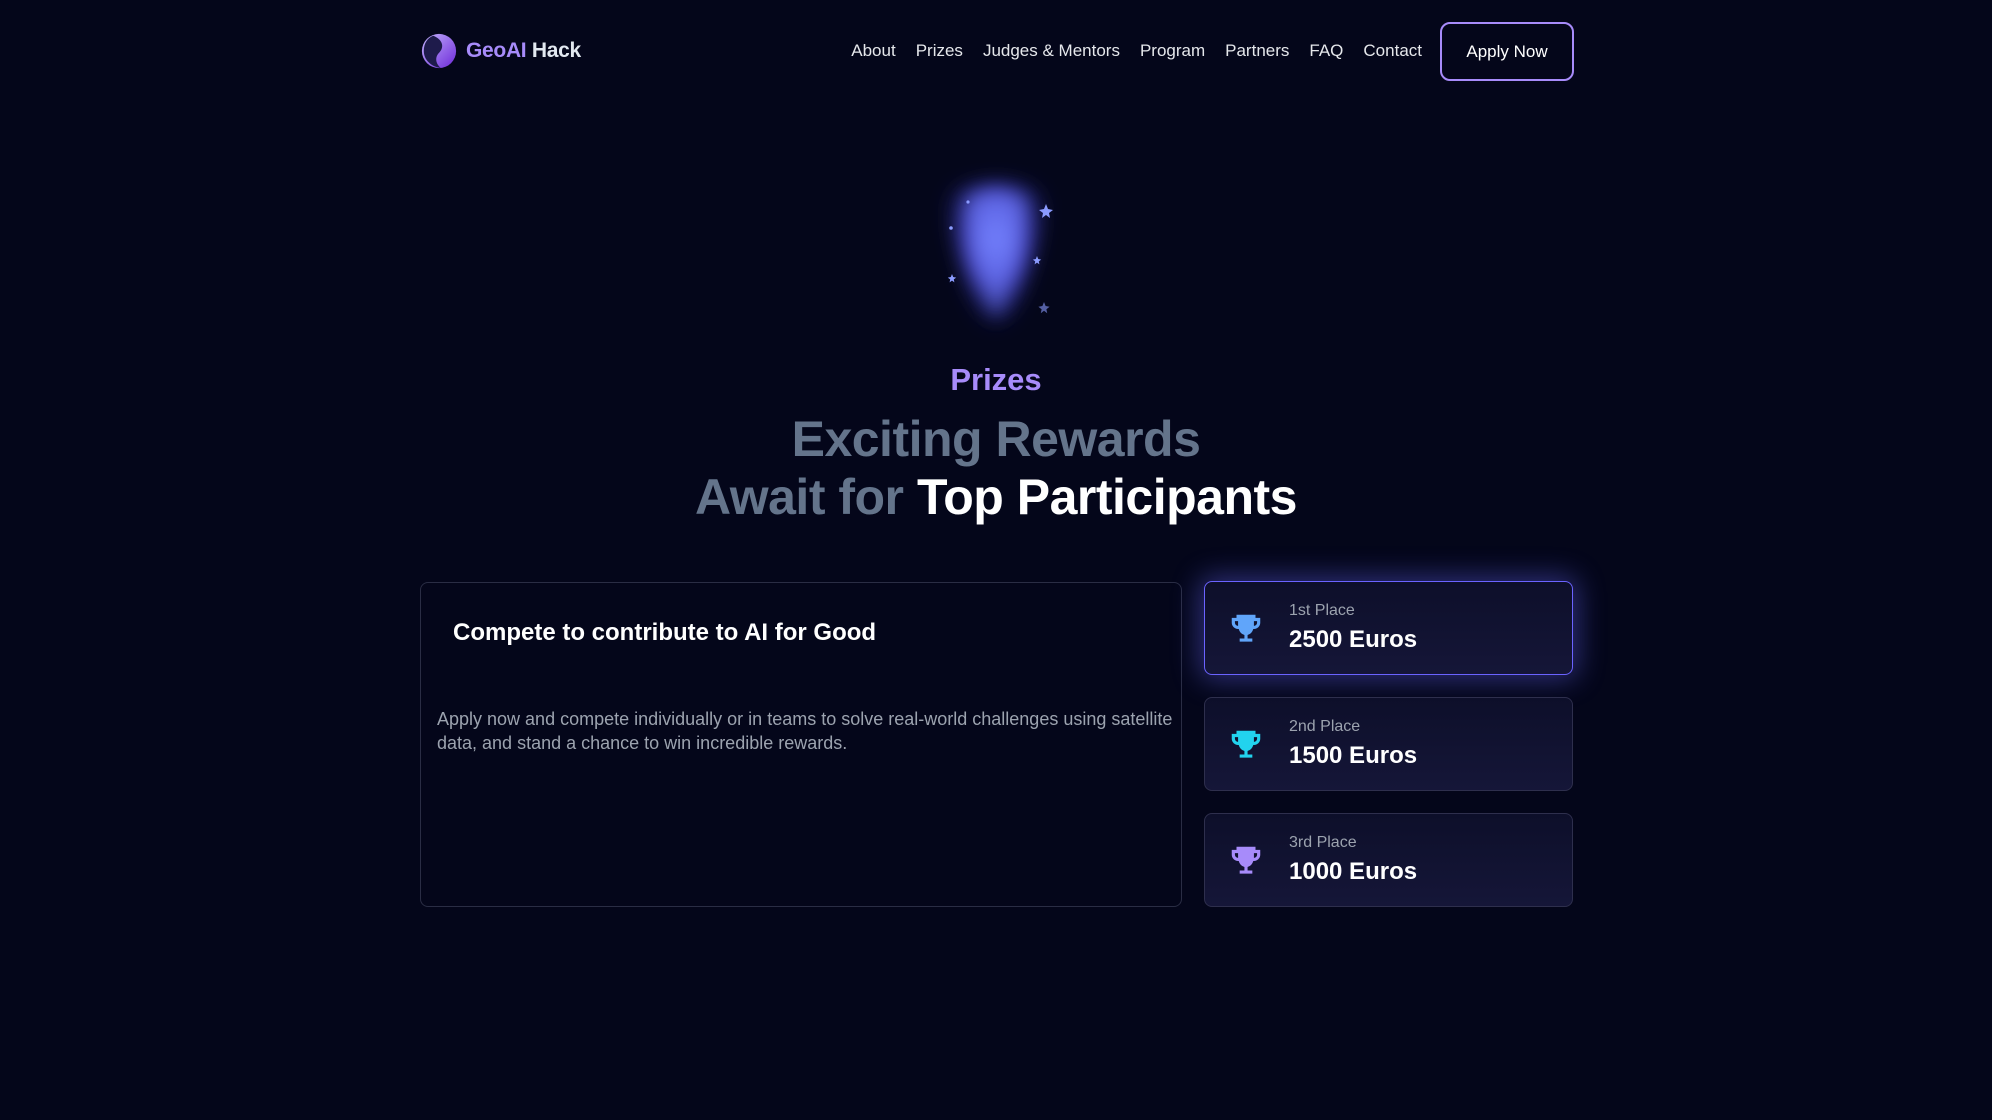 The height and width of the screenshot is (1120, 1992). I want to click on prize-place: 2nd Place, so click(1325, 726).